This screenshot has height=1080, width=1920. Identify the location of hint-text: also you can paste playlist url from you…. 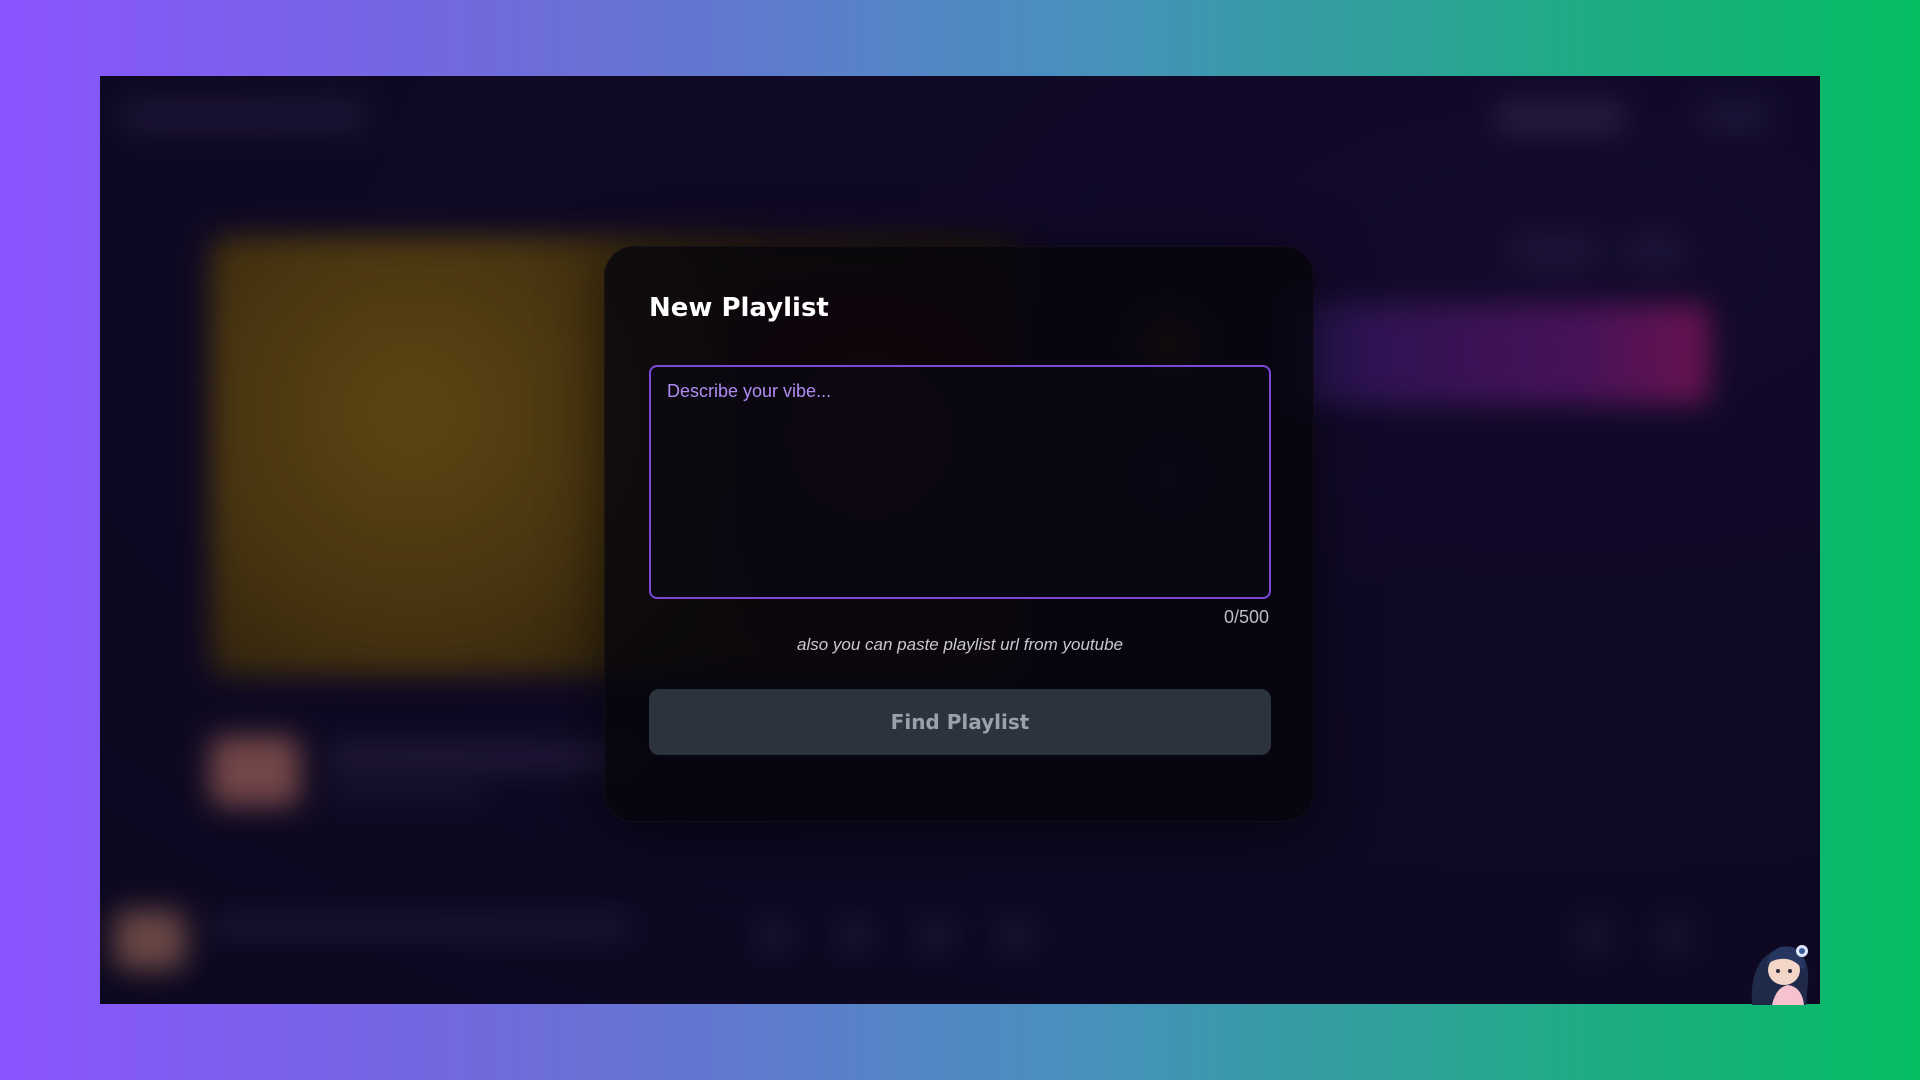
(959, 644).